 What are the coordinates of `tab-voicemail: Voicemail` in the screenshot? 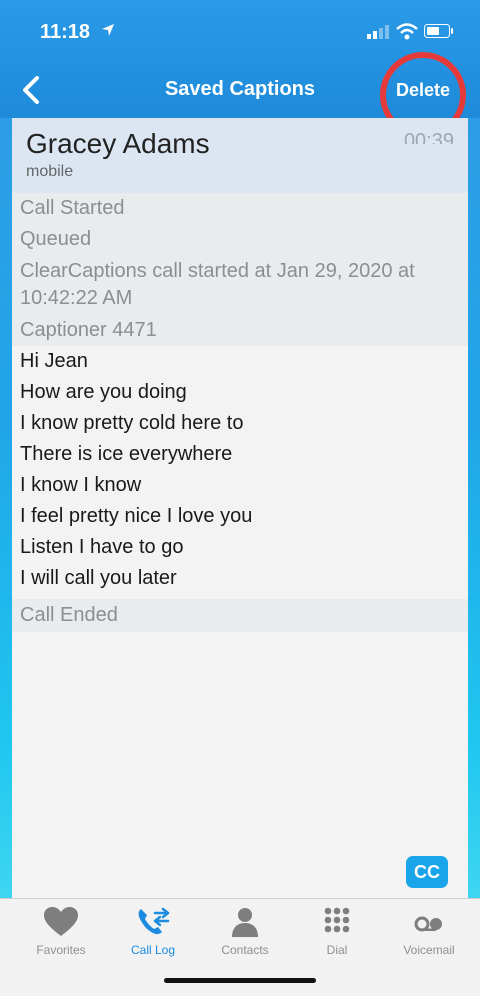 It's located at (429, 934).